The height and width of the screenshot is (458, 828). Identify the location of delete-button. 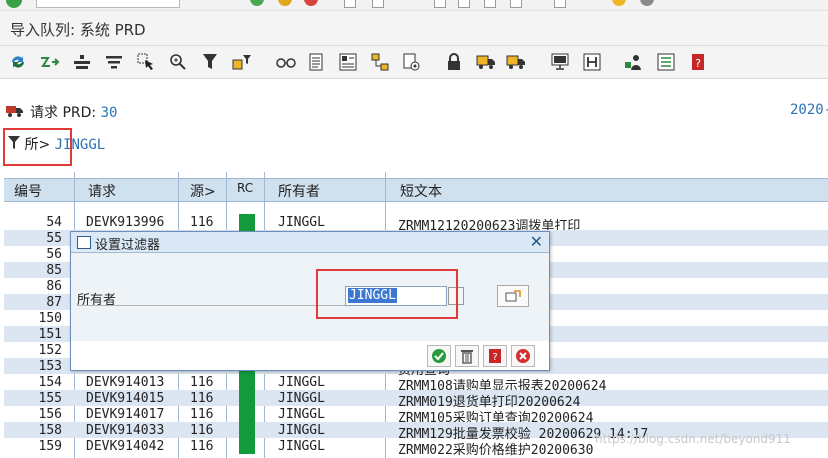
(467, 356).